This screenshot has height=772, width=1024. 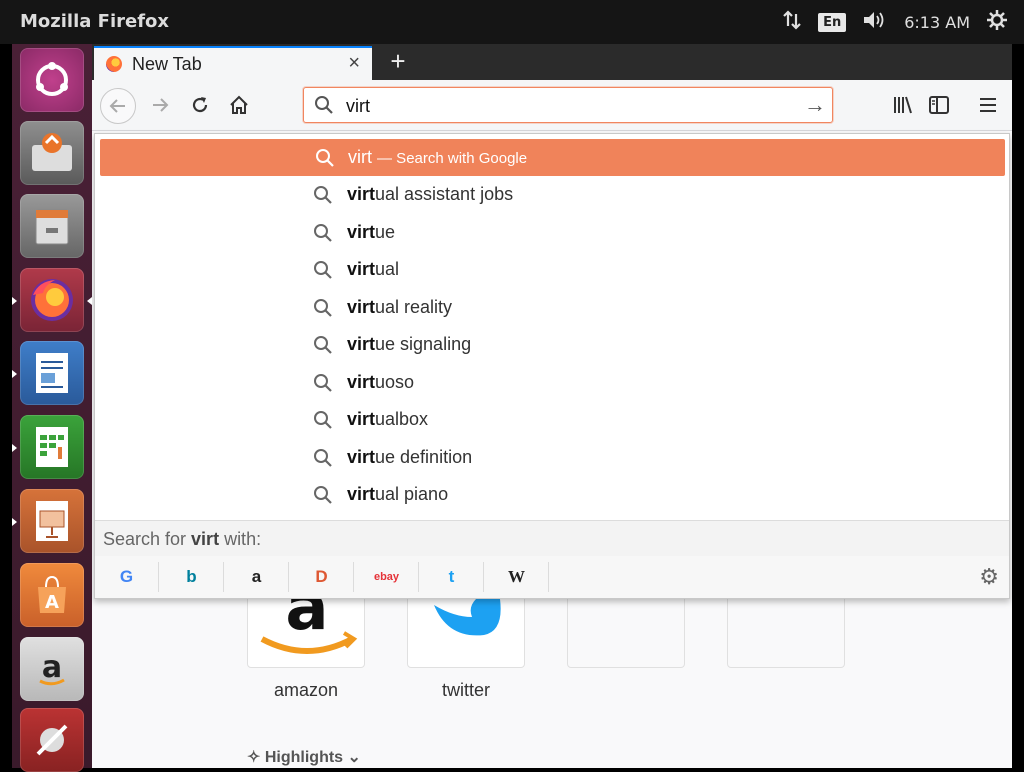 I want to click on sidebar-icon, so click(x=939, y=105).